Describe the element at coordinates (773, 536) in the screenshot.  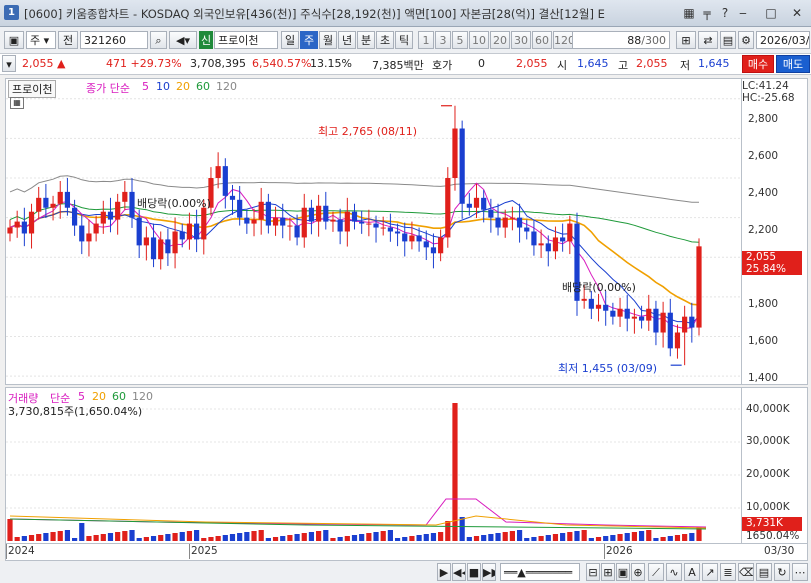
I see `current-volume-pct: 1650.04%` at that location.